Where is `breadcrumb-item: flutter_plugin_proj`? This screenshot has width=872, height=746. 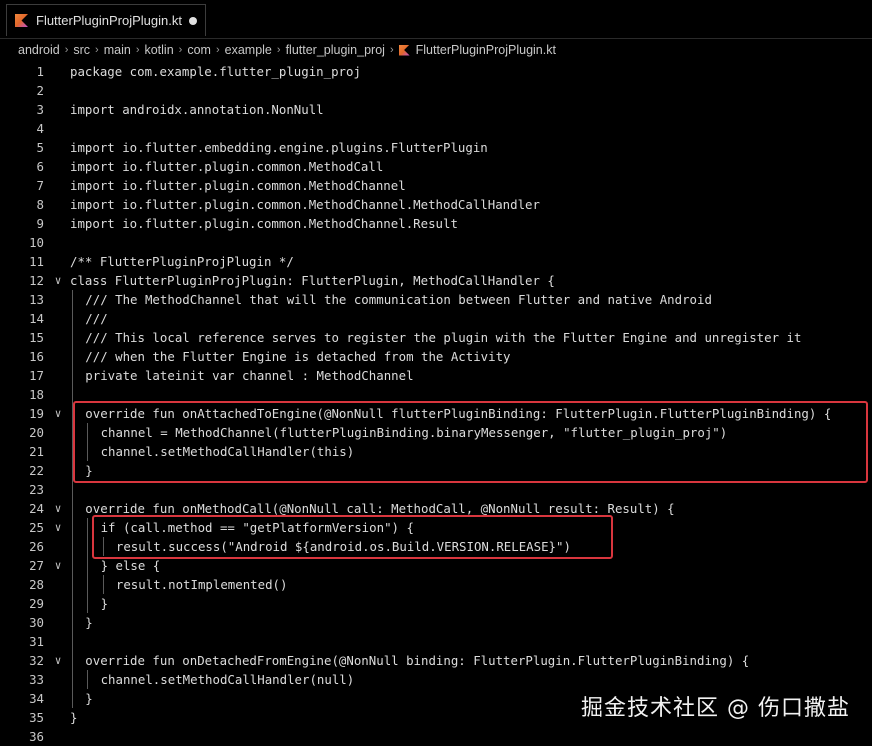
breadcrumb-item: flutter_plugin_proj is located at coordinates (335, 50).